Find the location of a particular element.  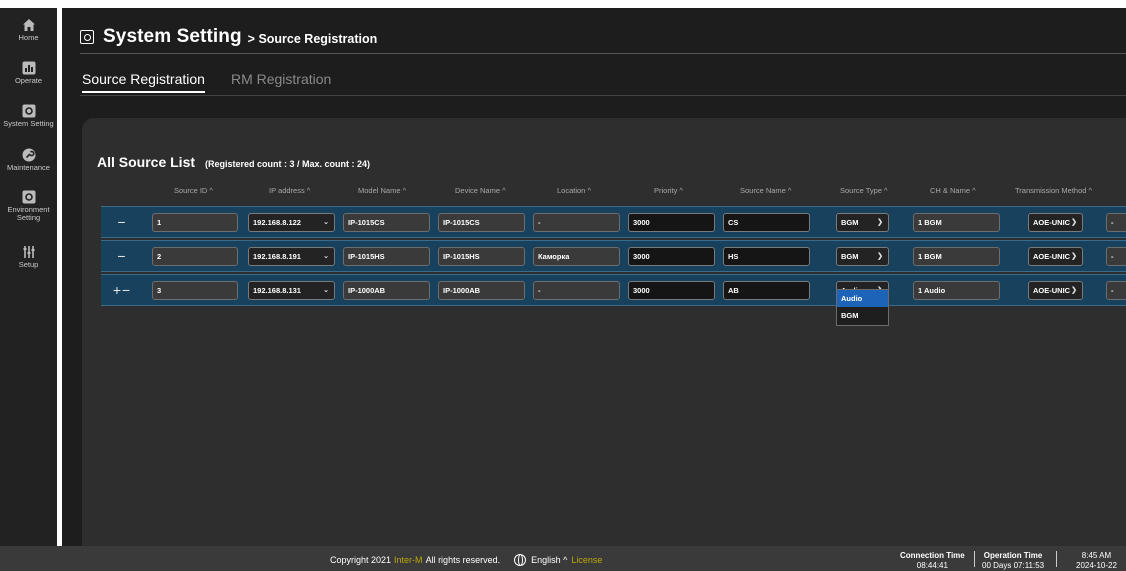

ip-address-select: 192.168.8.131 ⌄ is located at coordinates (291, 290).